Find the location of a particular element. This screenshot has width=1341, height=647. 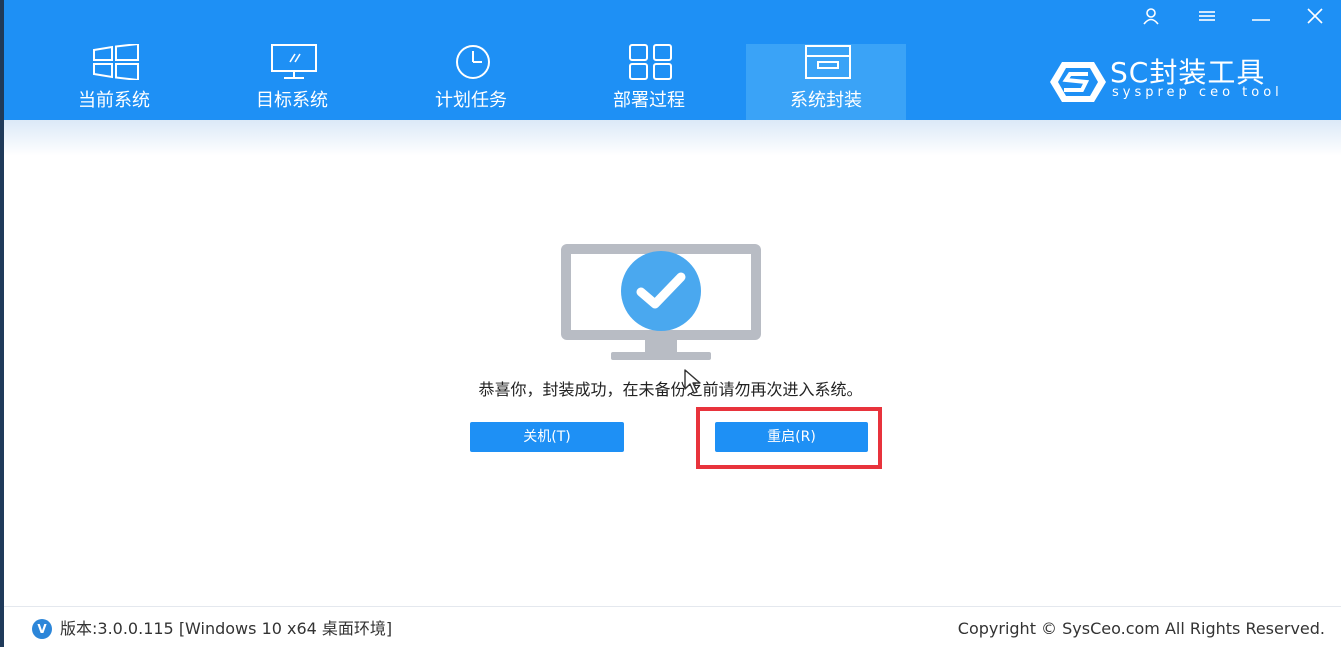

tab-system-sealing: 系统封装 is located at coordinates (826, 82).